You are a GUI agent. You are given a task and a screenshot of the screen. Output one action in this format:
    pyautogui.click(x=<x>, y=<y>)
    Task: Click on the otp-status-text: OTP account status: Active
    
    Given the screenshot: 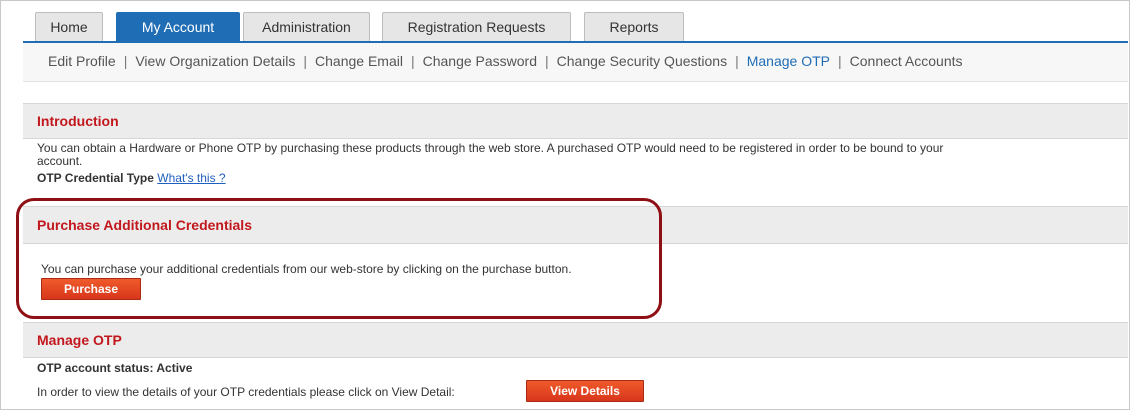 What is the action you would take?
    pyautogui.click(x=115, y=368)
    